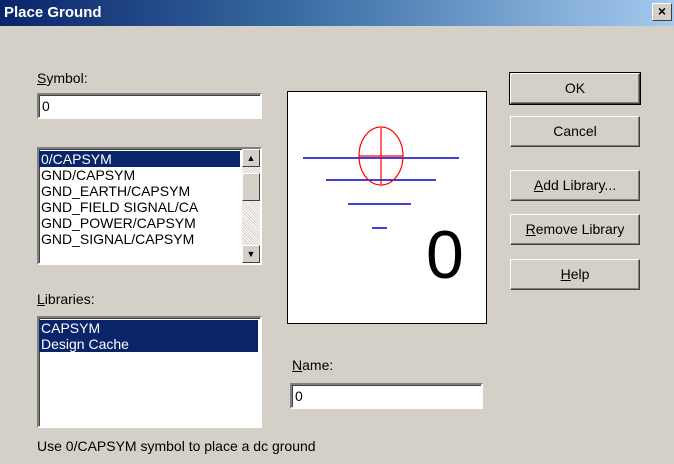 This screenshot has width=674, height=464. What do you see at coordinates (575, 274) in the screenshot?
I see `help-button: Help` at bounding box center [575, 274].